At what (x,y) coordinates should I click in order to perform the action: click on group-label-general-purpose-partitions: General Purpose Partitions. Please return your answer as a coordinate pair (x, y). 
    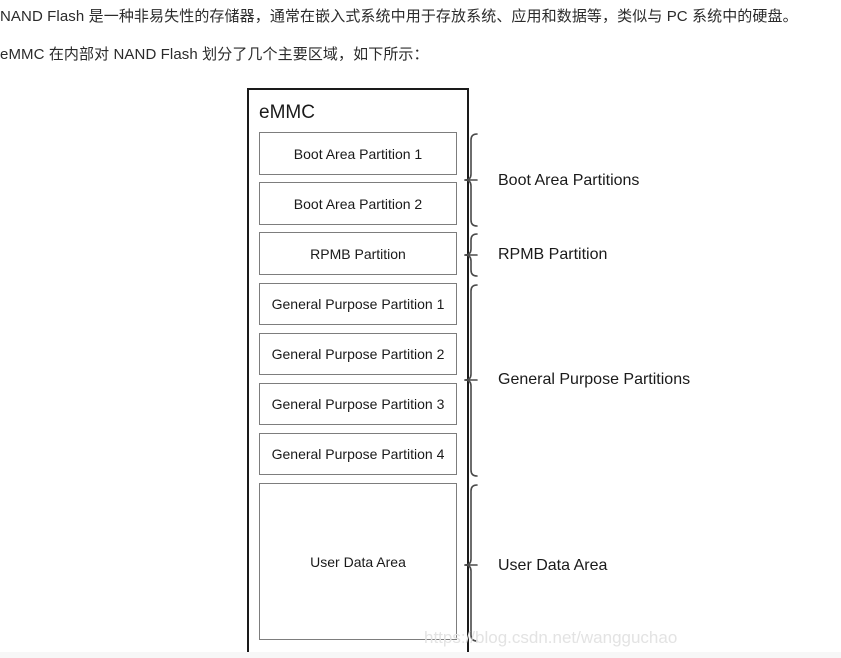
    Looking at the image, I should click on (594, 379).